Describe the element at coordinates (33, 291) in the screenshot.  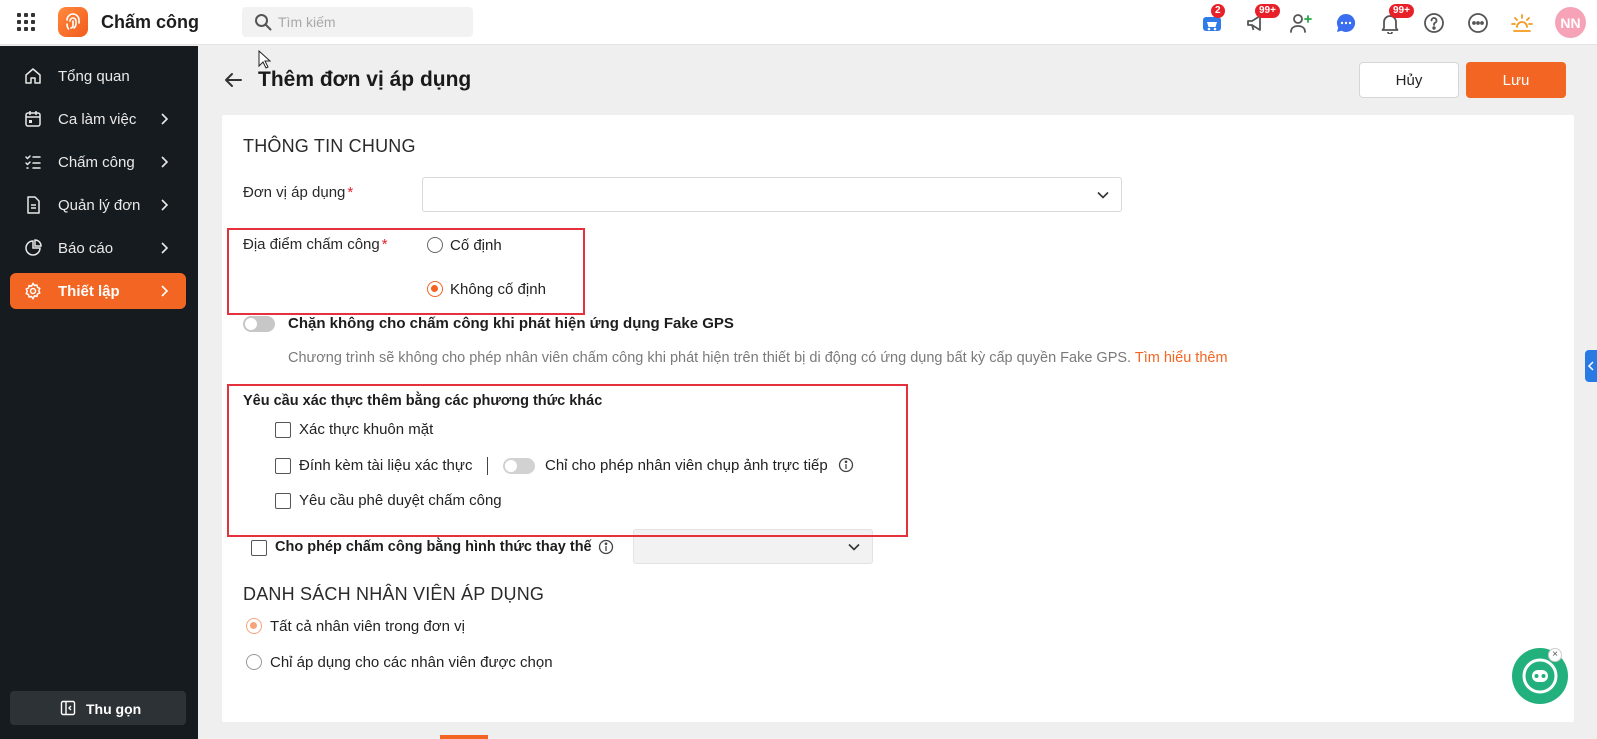
I see `gear-icon` at that location.